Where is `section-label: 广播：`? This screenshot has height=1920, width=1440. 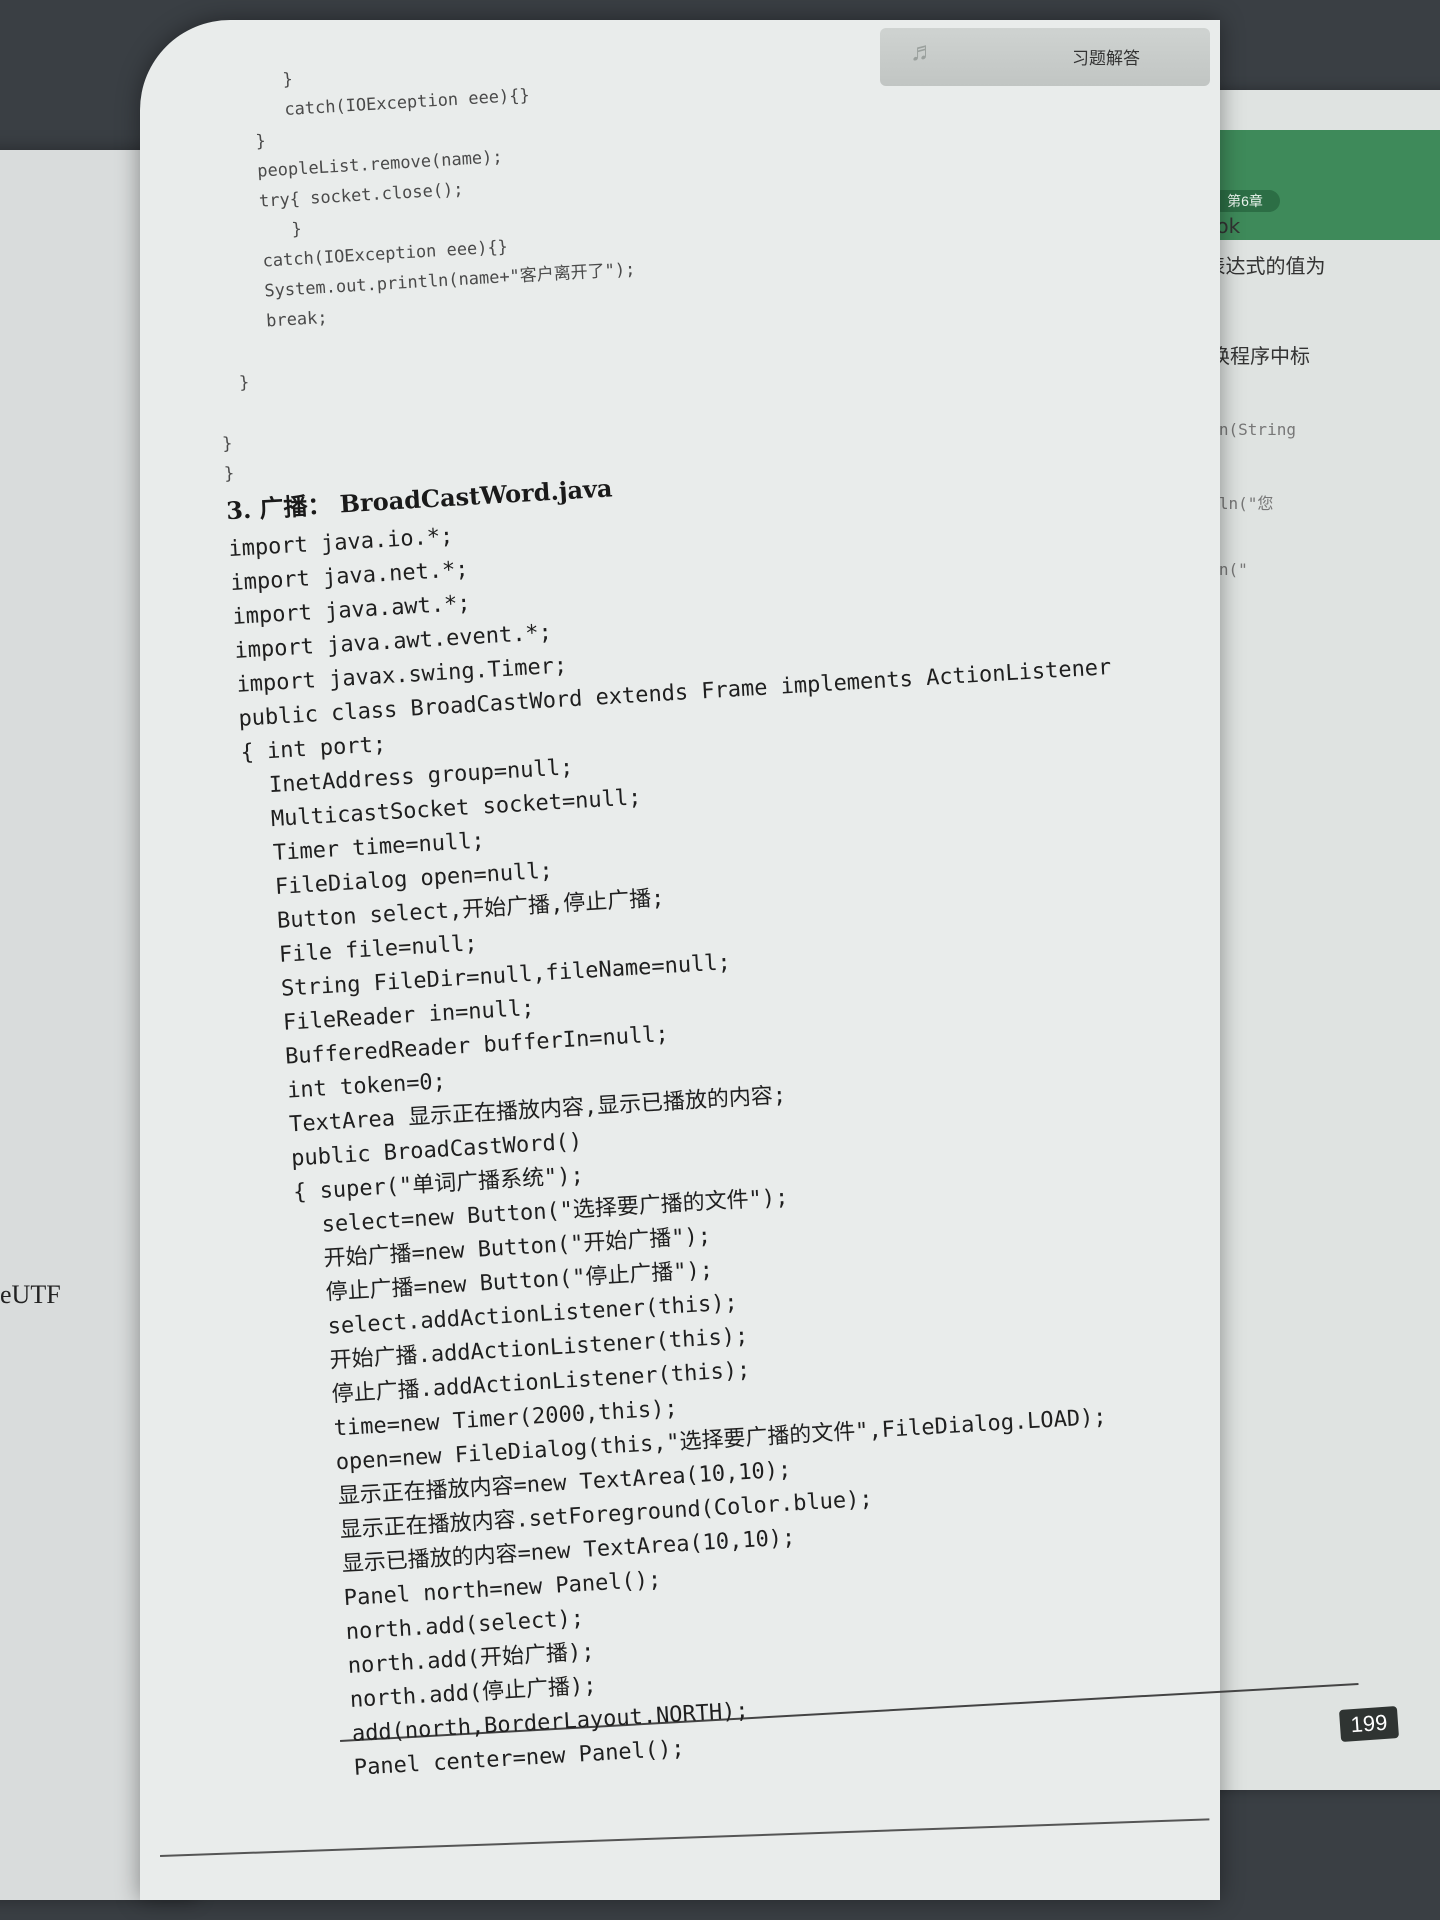 section-label: 广播： is located at coordinates (295, 506).